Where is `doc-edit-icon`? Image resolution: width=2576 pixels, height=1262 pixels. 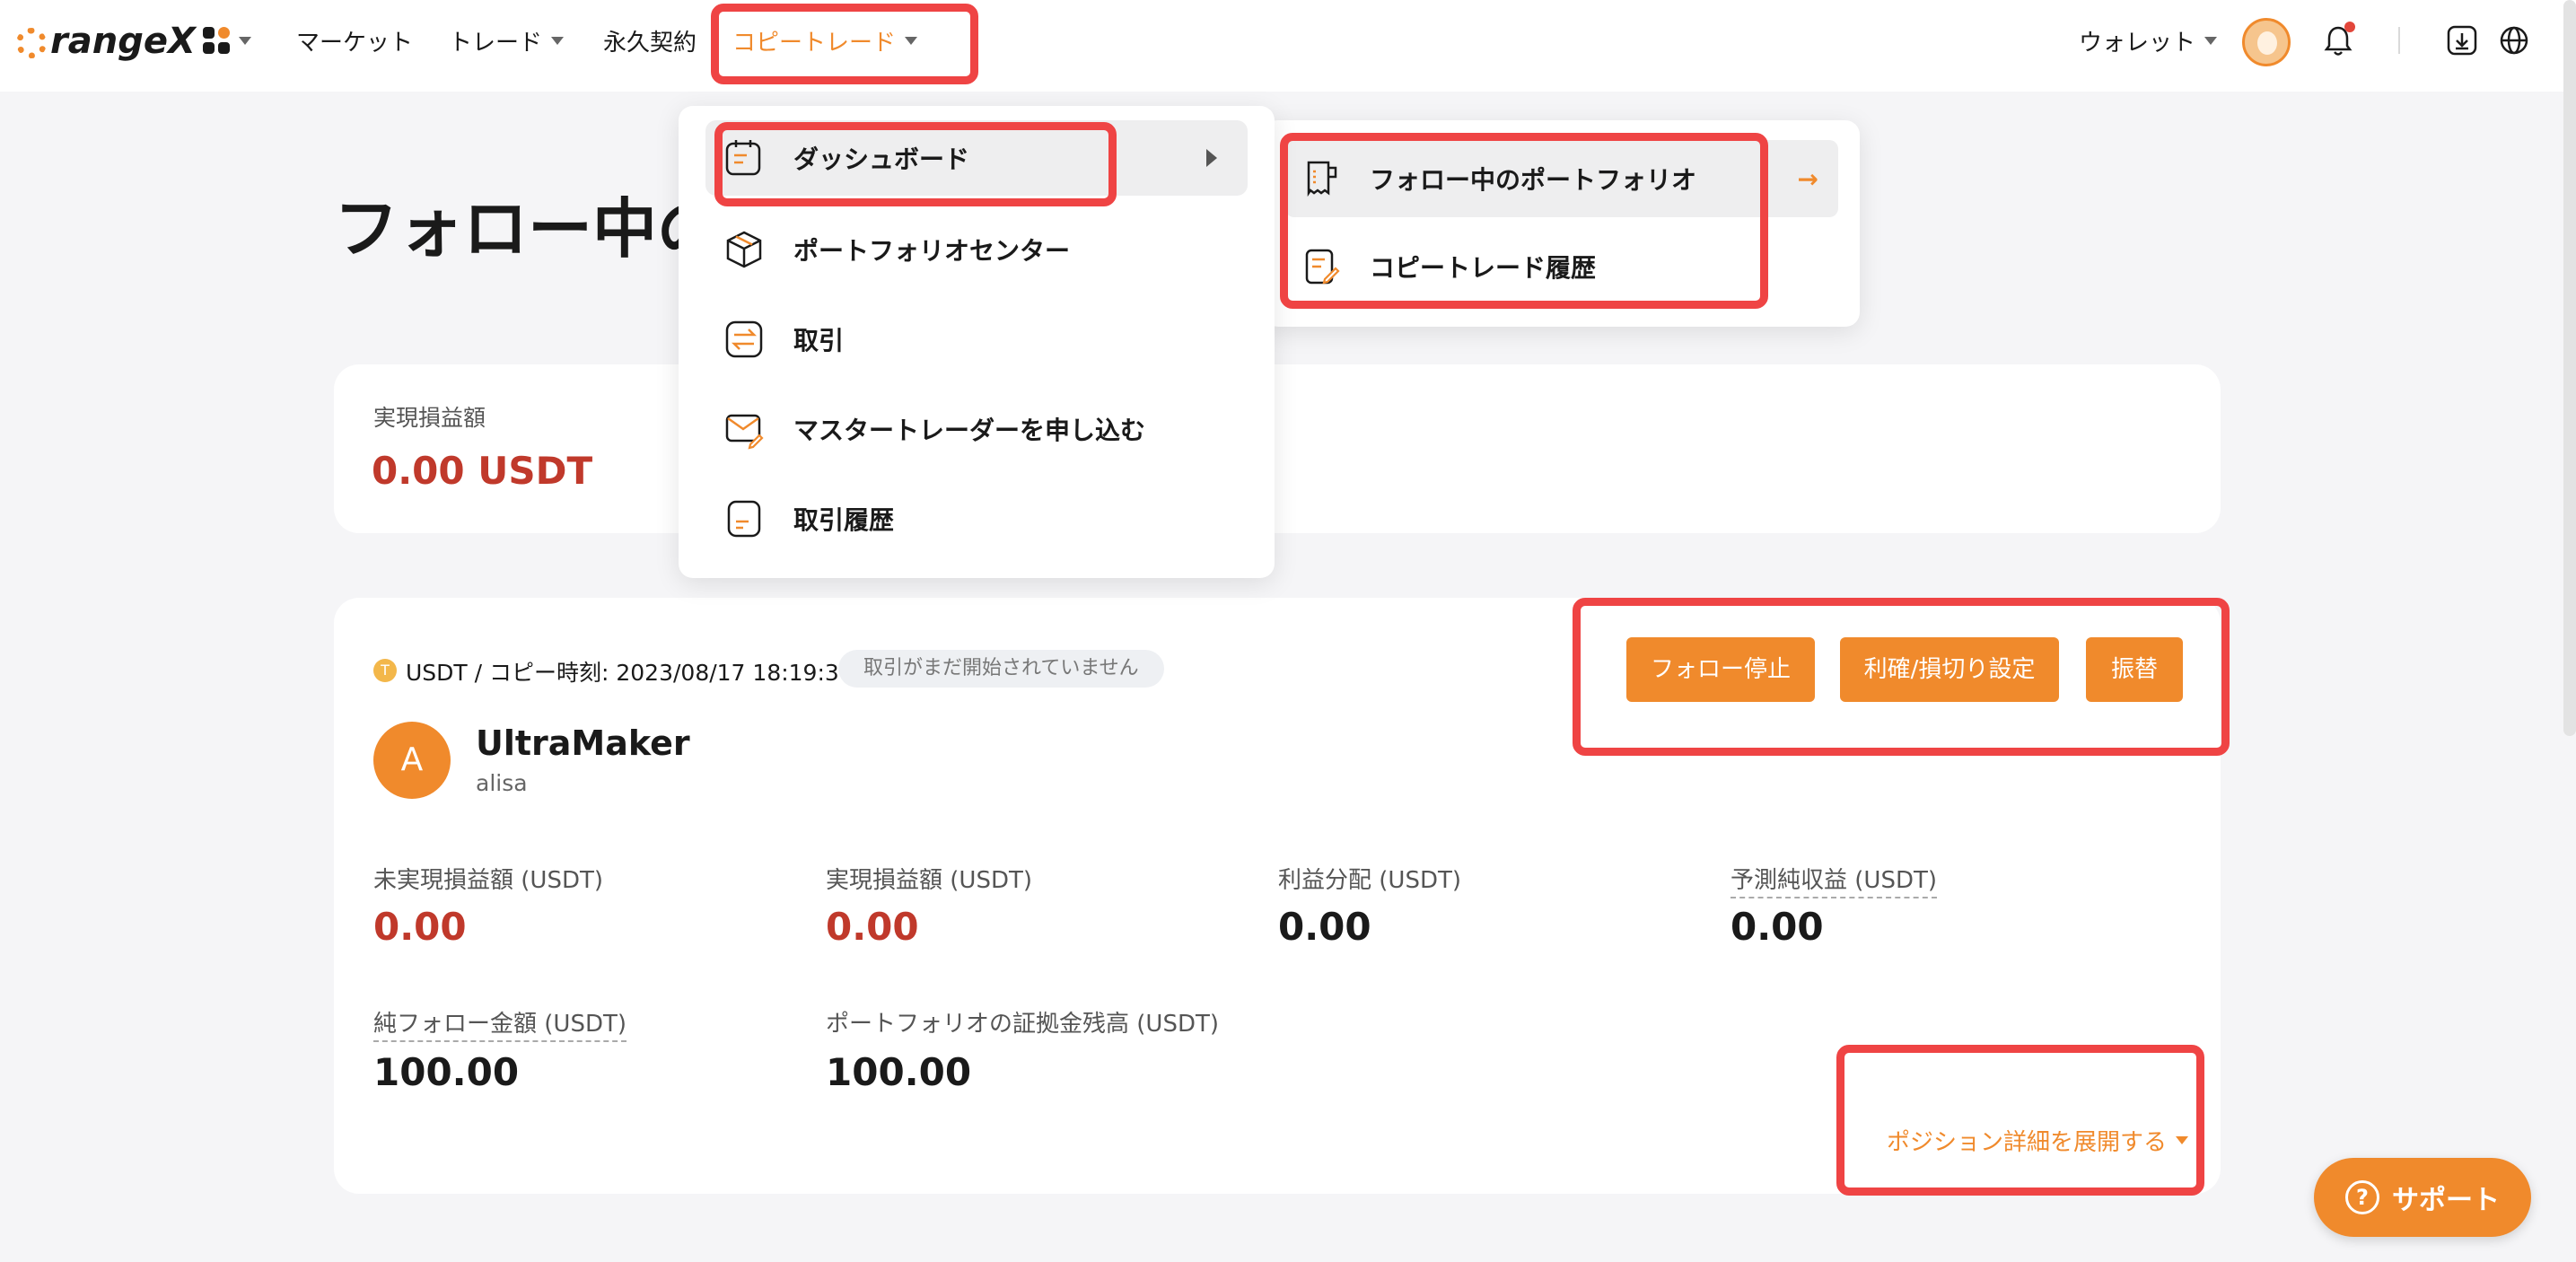
doc-edit-icon is located at coordinates (1322, 267).